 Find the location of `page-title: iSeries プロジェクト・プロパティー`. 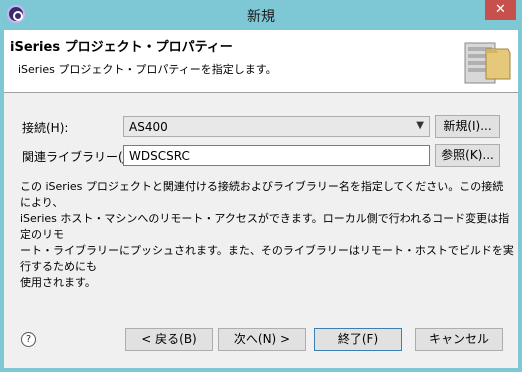

page-title: iSeries プロジェクト・プロパティー is located at coordinates (121, 47).